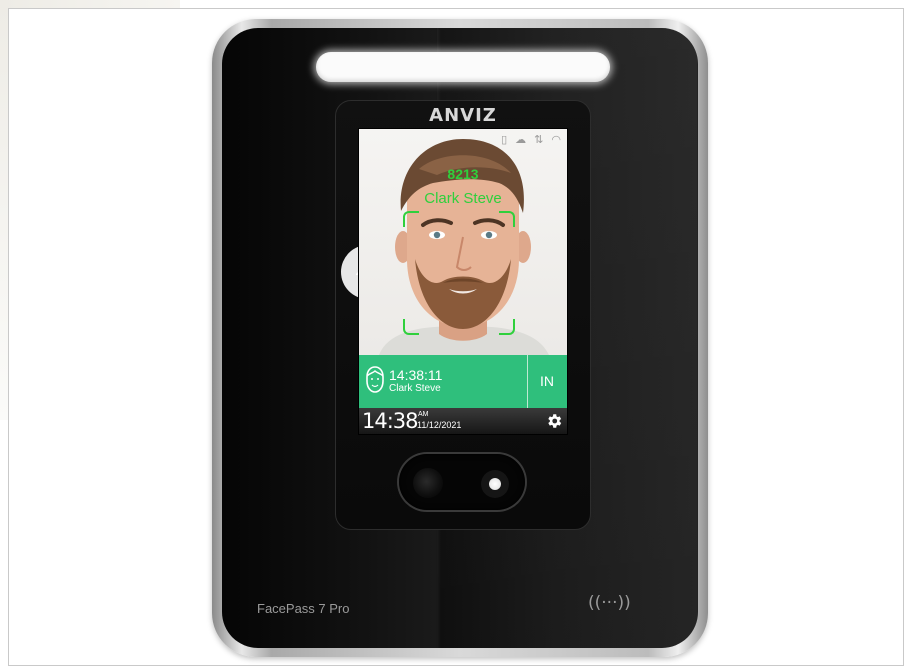  Describe the element at coordinates (495, 484) in the screenshot. I see `ir-light` at that location.